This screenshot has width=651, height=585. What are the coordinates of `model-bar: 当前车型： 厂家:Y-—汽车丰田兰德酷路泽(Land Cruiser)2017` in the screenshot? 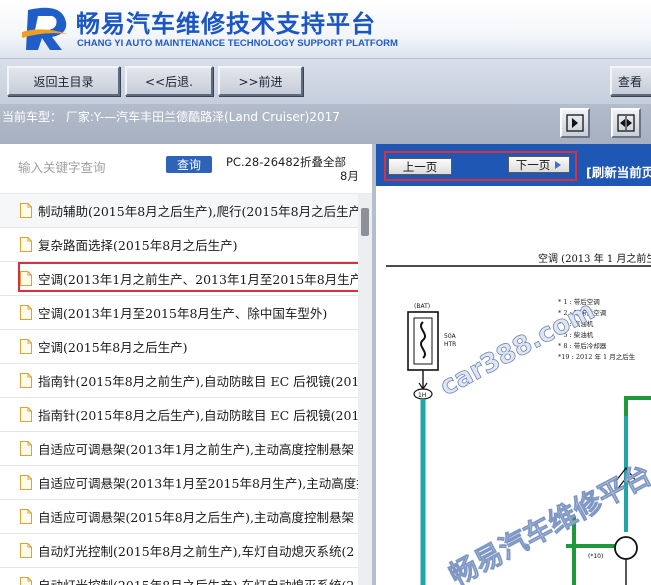 It's located at (325, 124).